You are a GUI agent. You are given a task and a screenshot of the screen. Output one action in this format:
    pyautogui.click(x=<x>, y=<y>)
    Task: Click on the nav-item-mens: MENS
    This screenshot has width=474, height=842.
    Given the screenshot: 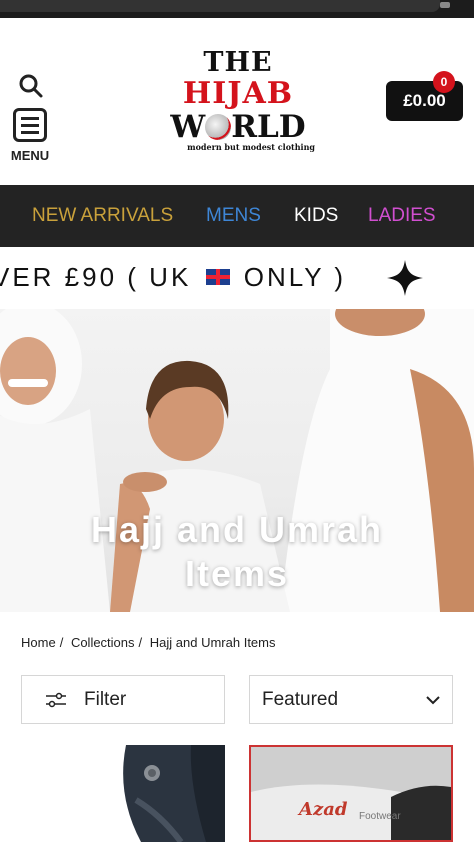 What is the action you would take?
    pyautogui.click(x=233, y=216)
    